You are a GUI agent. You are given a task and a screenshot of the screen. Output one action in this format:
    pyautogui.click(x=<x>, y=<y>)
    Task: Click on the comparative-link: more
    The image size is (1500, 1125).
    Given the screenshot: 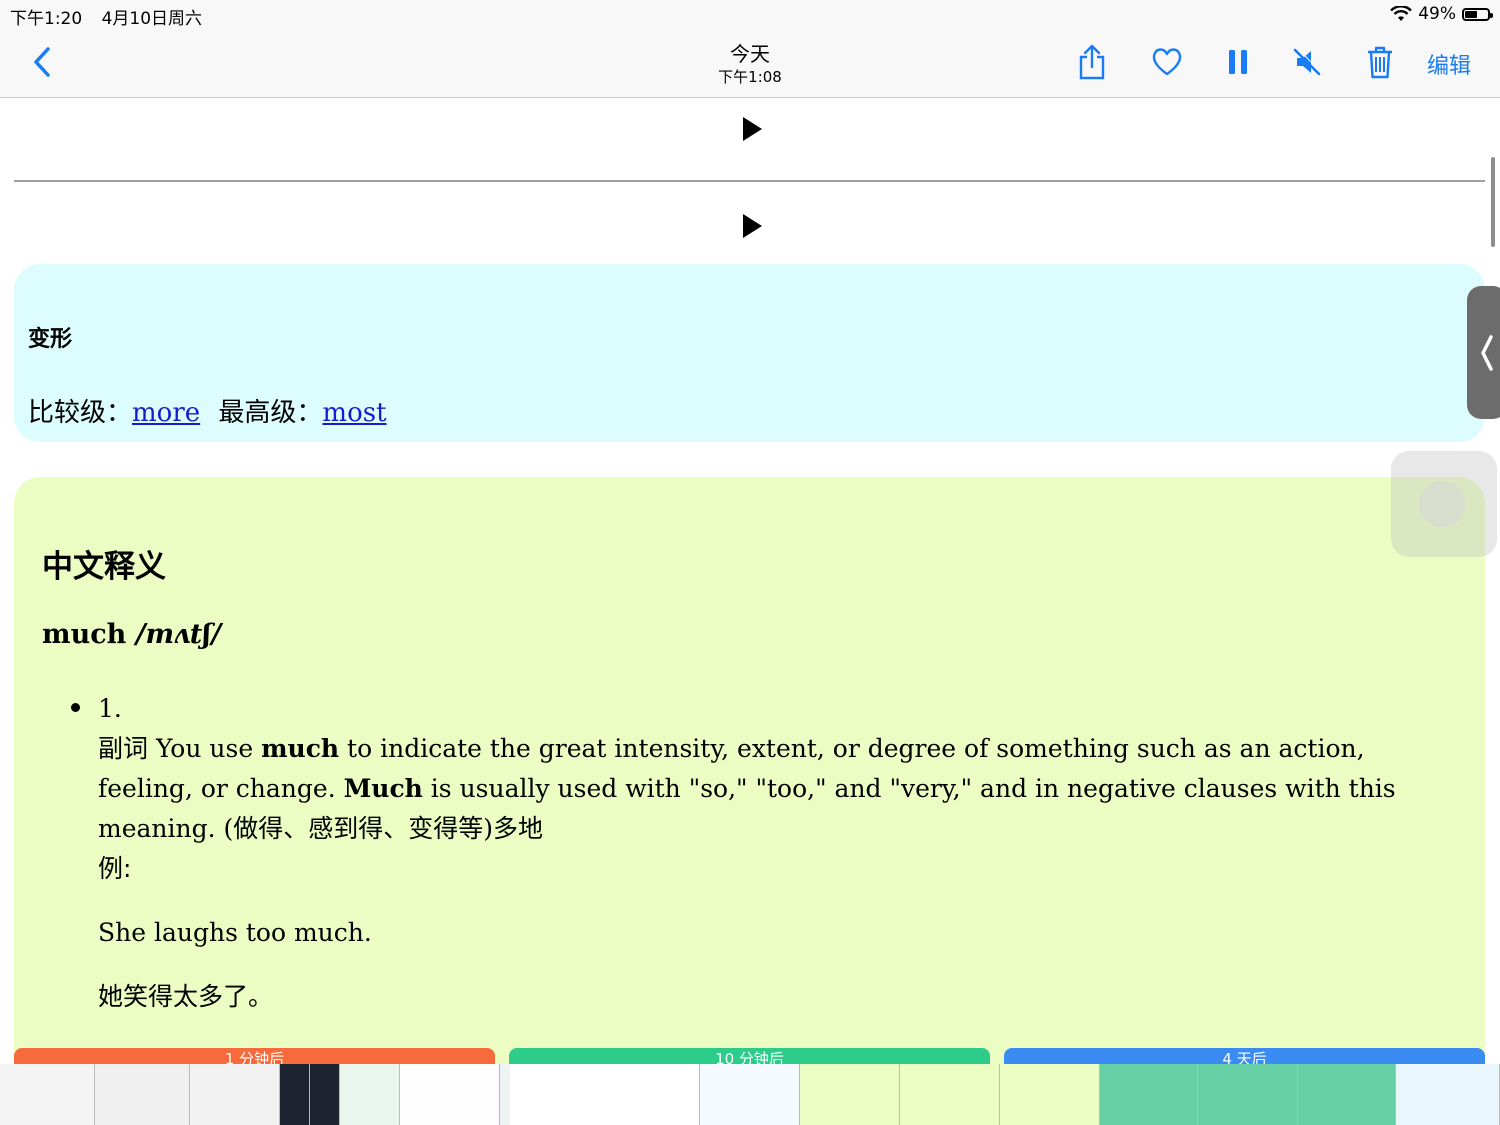 What is the action you would take?
    pyautogui.click(x=166, y=413)
    